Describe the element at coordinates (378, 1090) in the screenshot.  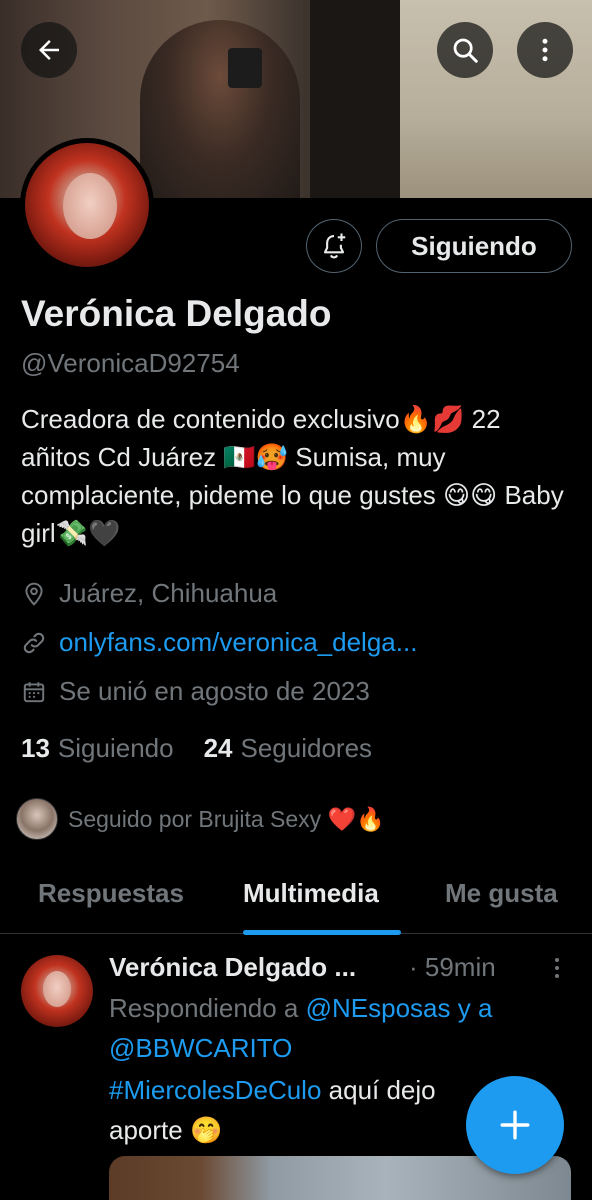
I see `tweet-body-text: aquí dejo` at that location.